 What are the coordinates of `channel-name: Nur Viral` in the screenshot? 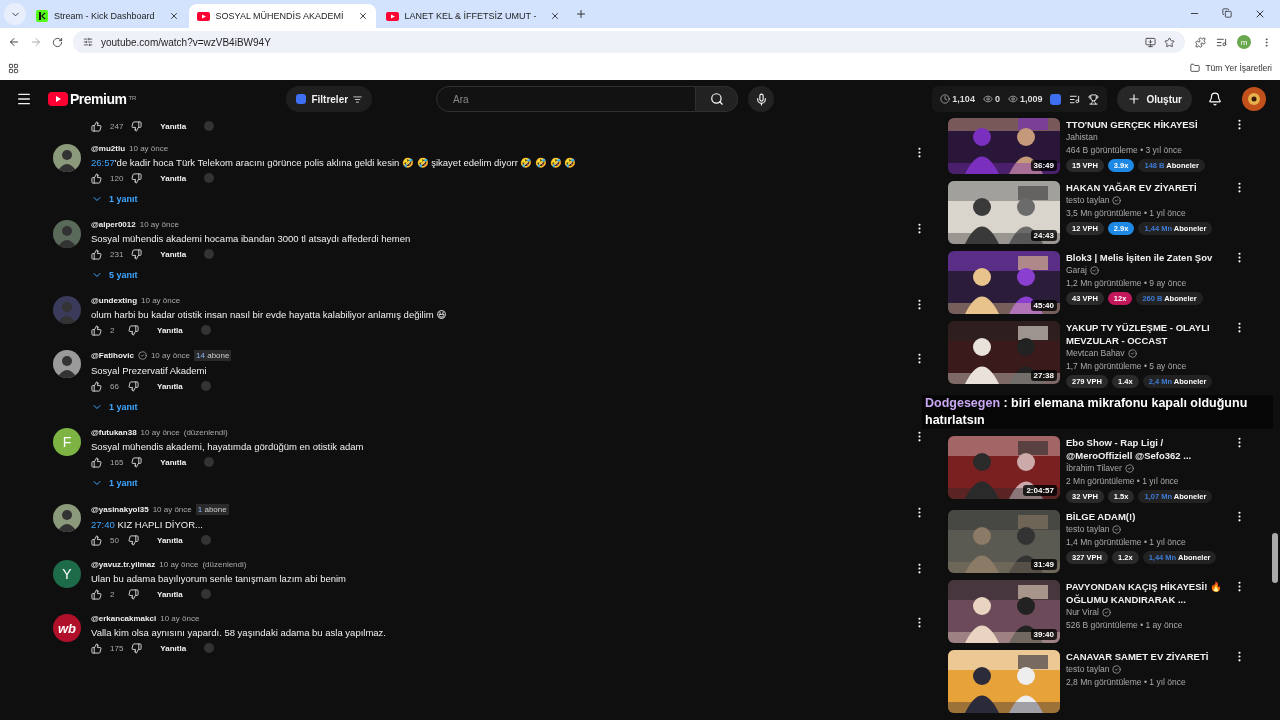 It's located at (1082, 612).